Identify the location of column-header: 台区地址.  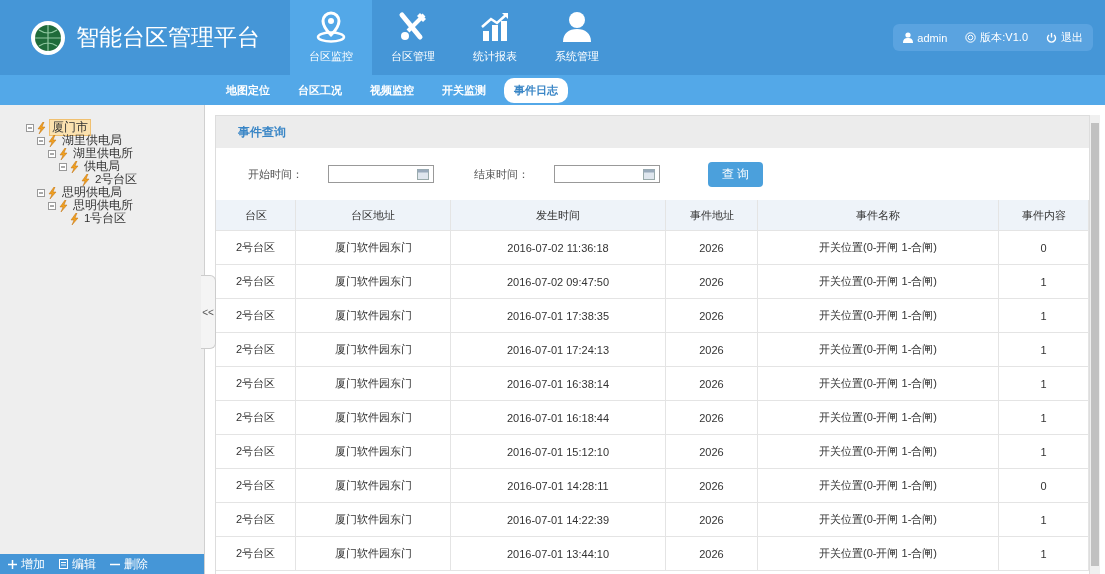
(373, 215).